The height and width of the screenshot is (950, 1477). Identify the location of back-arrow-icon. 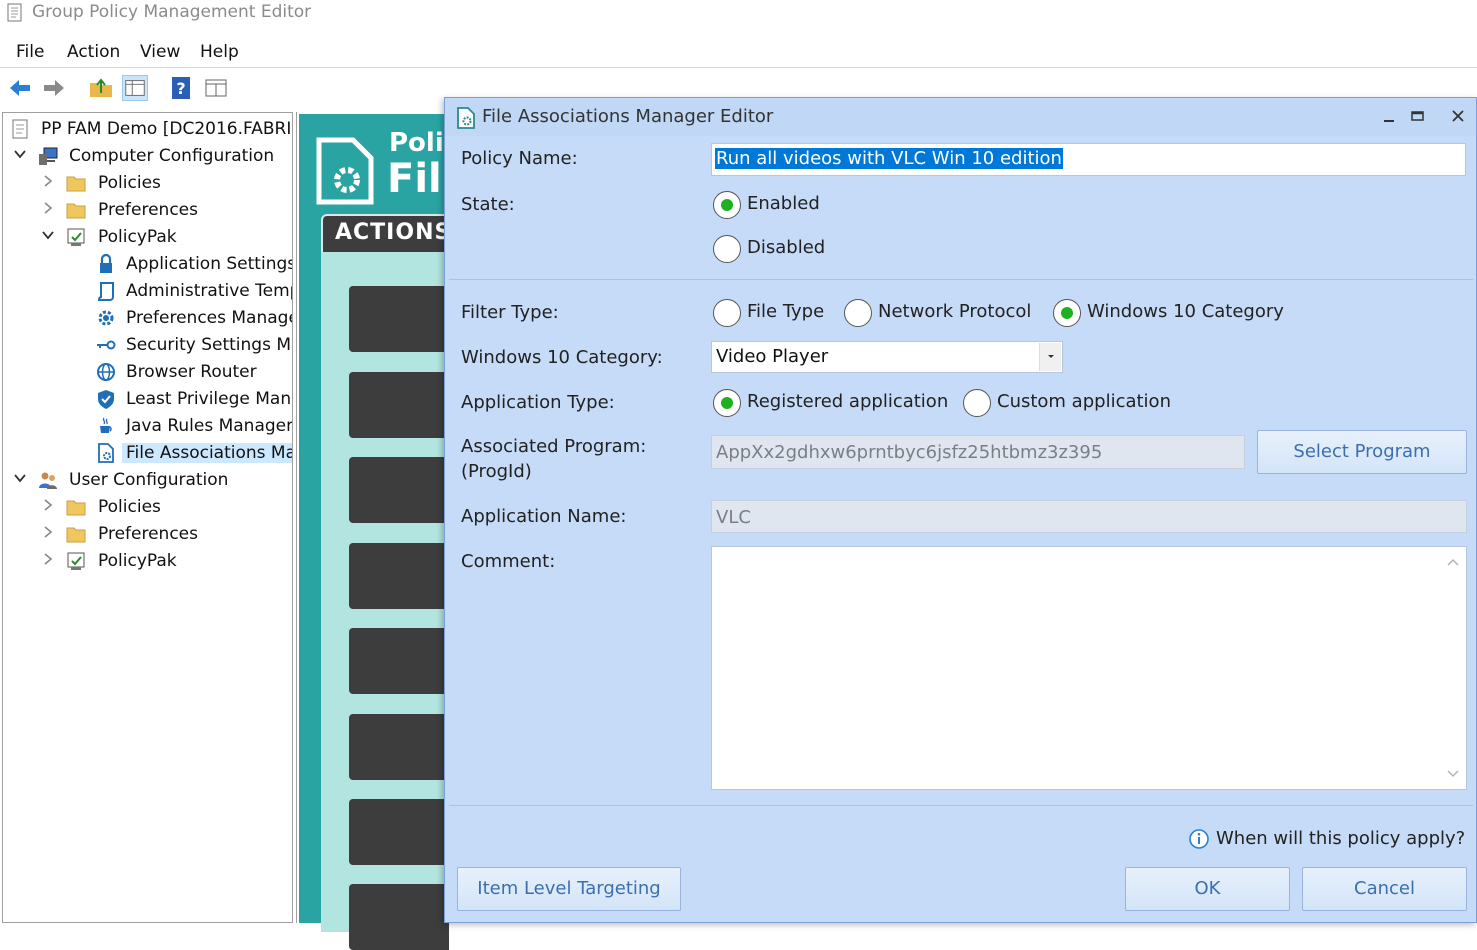
(20, 88).